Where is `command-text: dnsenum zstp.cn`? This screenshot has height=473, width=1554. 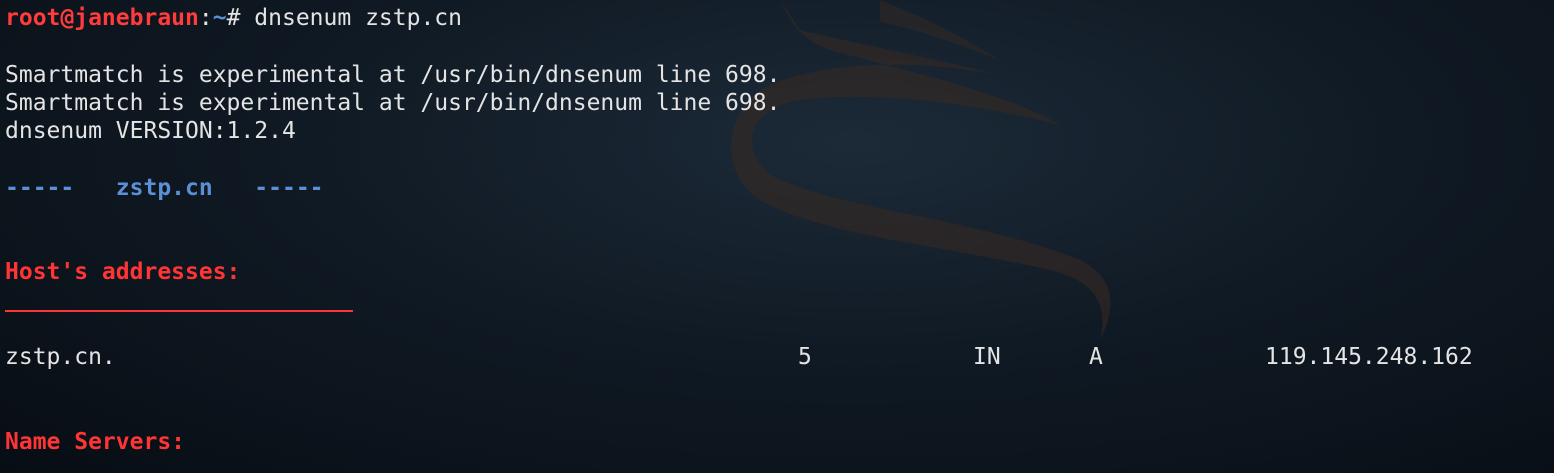 command-text: dnsenum zstp.cn is located at coordinates (358, 18).